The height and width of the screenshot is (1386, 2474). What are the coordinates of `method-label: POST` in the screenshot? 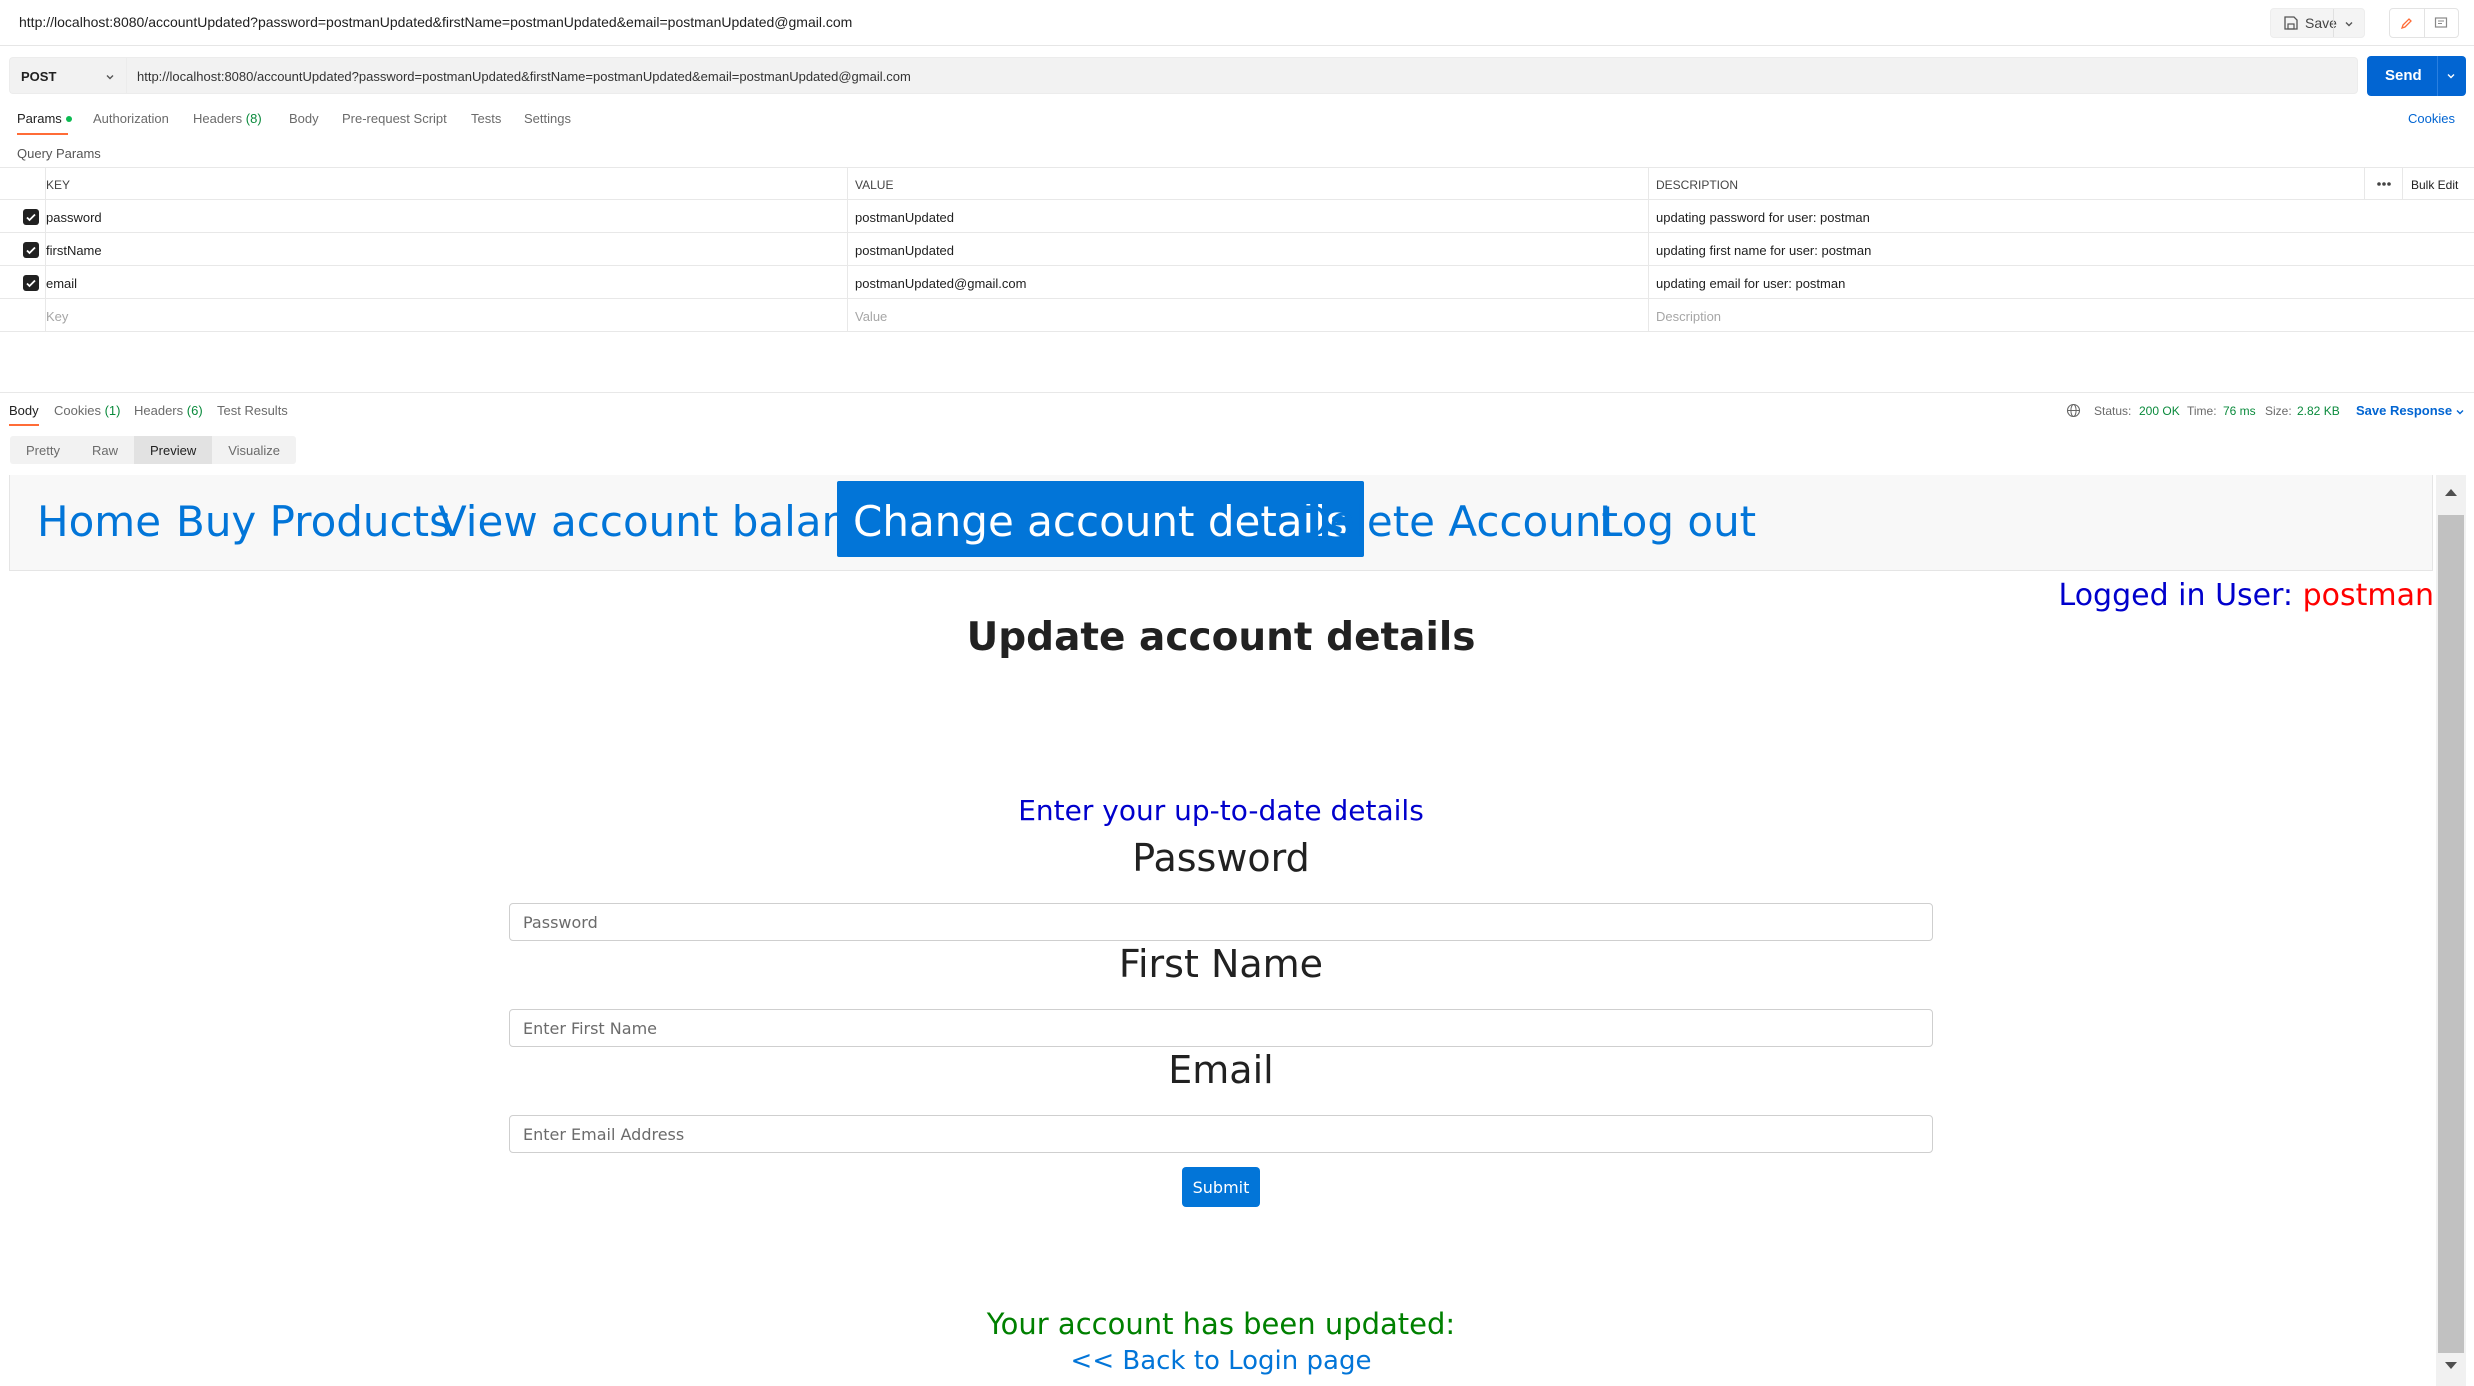 It's located at (39, 76).